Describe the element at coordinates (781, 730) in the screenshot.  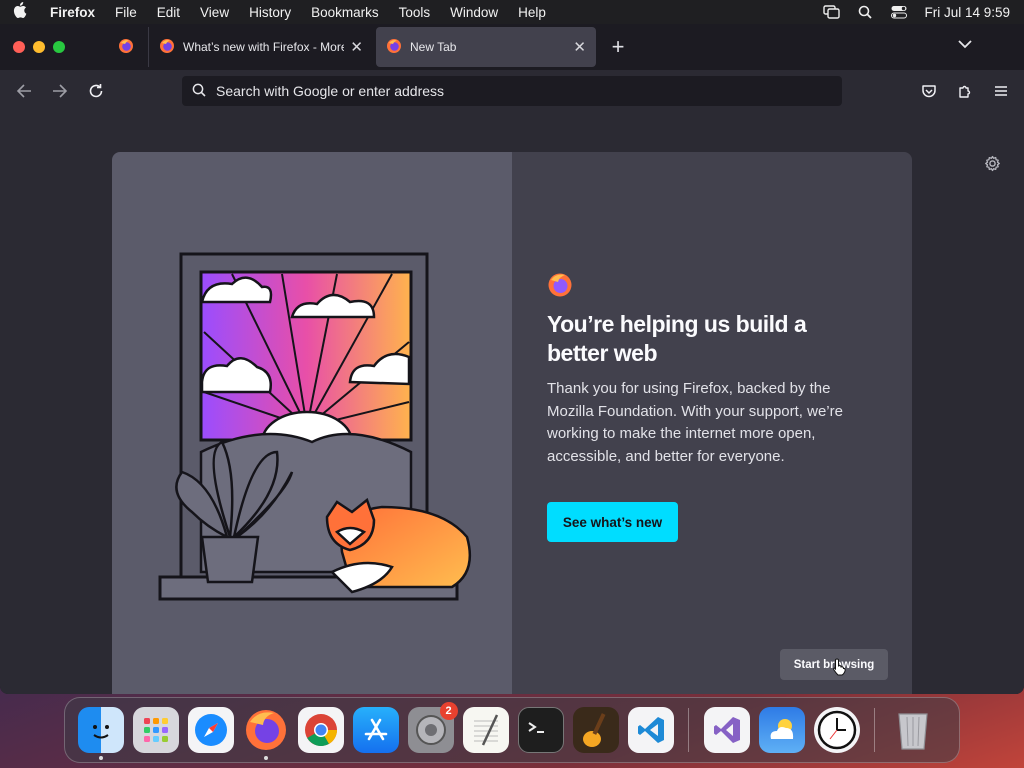
I see `weather-icon` at that location.